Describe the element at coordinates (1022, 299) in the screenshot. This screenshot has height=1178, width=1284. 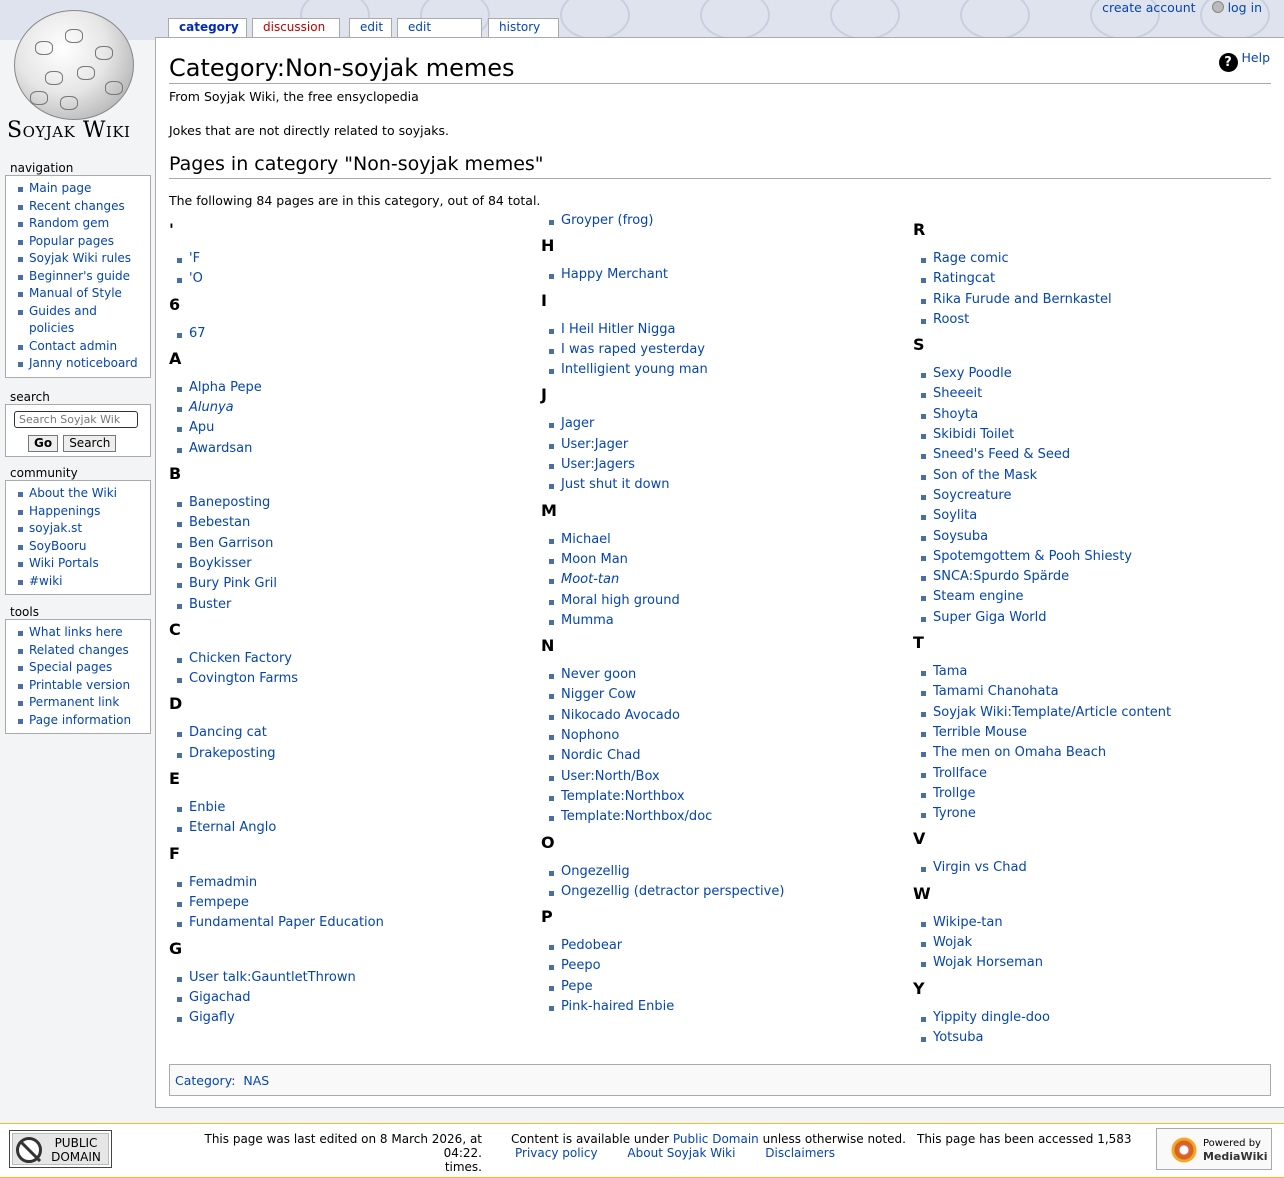
I see `page-link: Rika Furude and Bernkastel` at that location.